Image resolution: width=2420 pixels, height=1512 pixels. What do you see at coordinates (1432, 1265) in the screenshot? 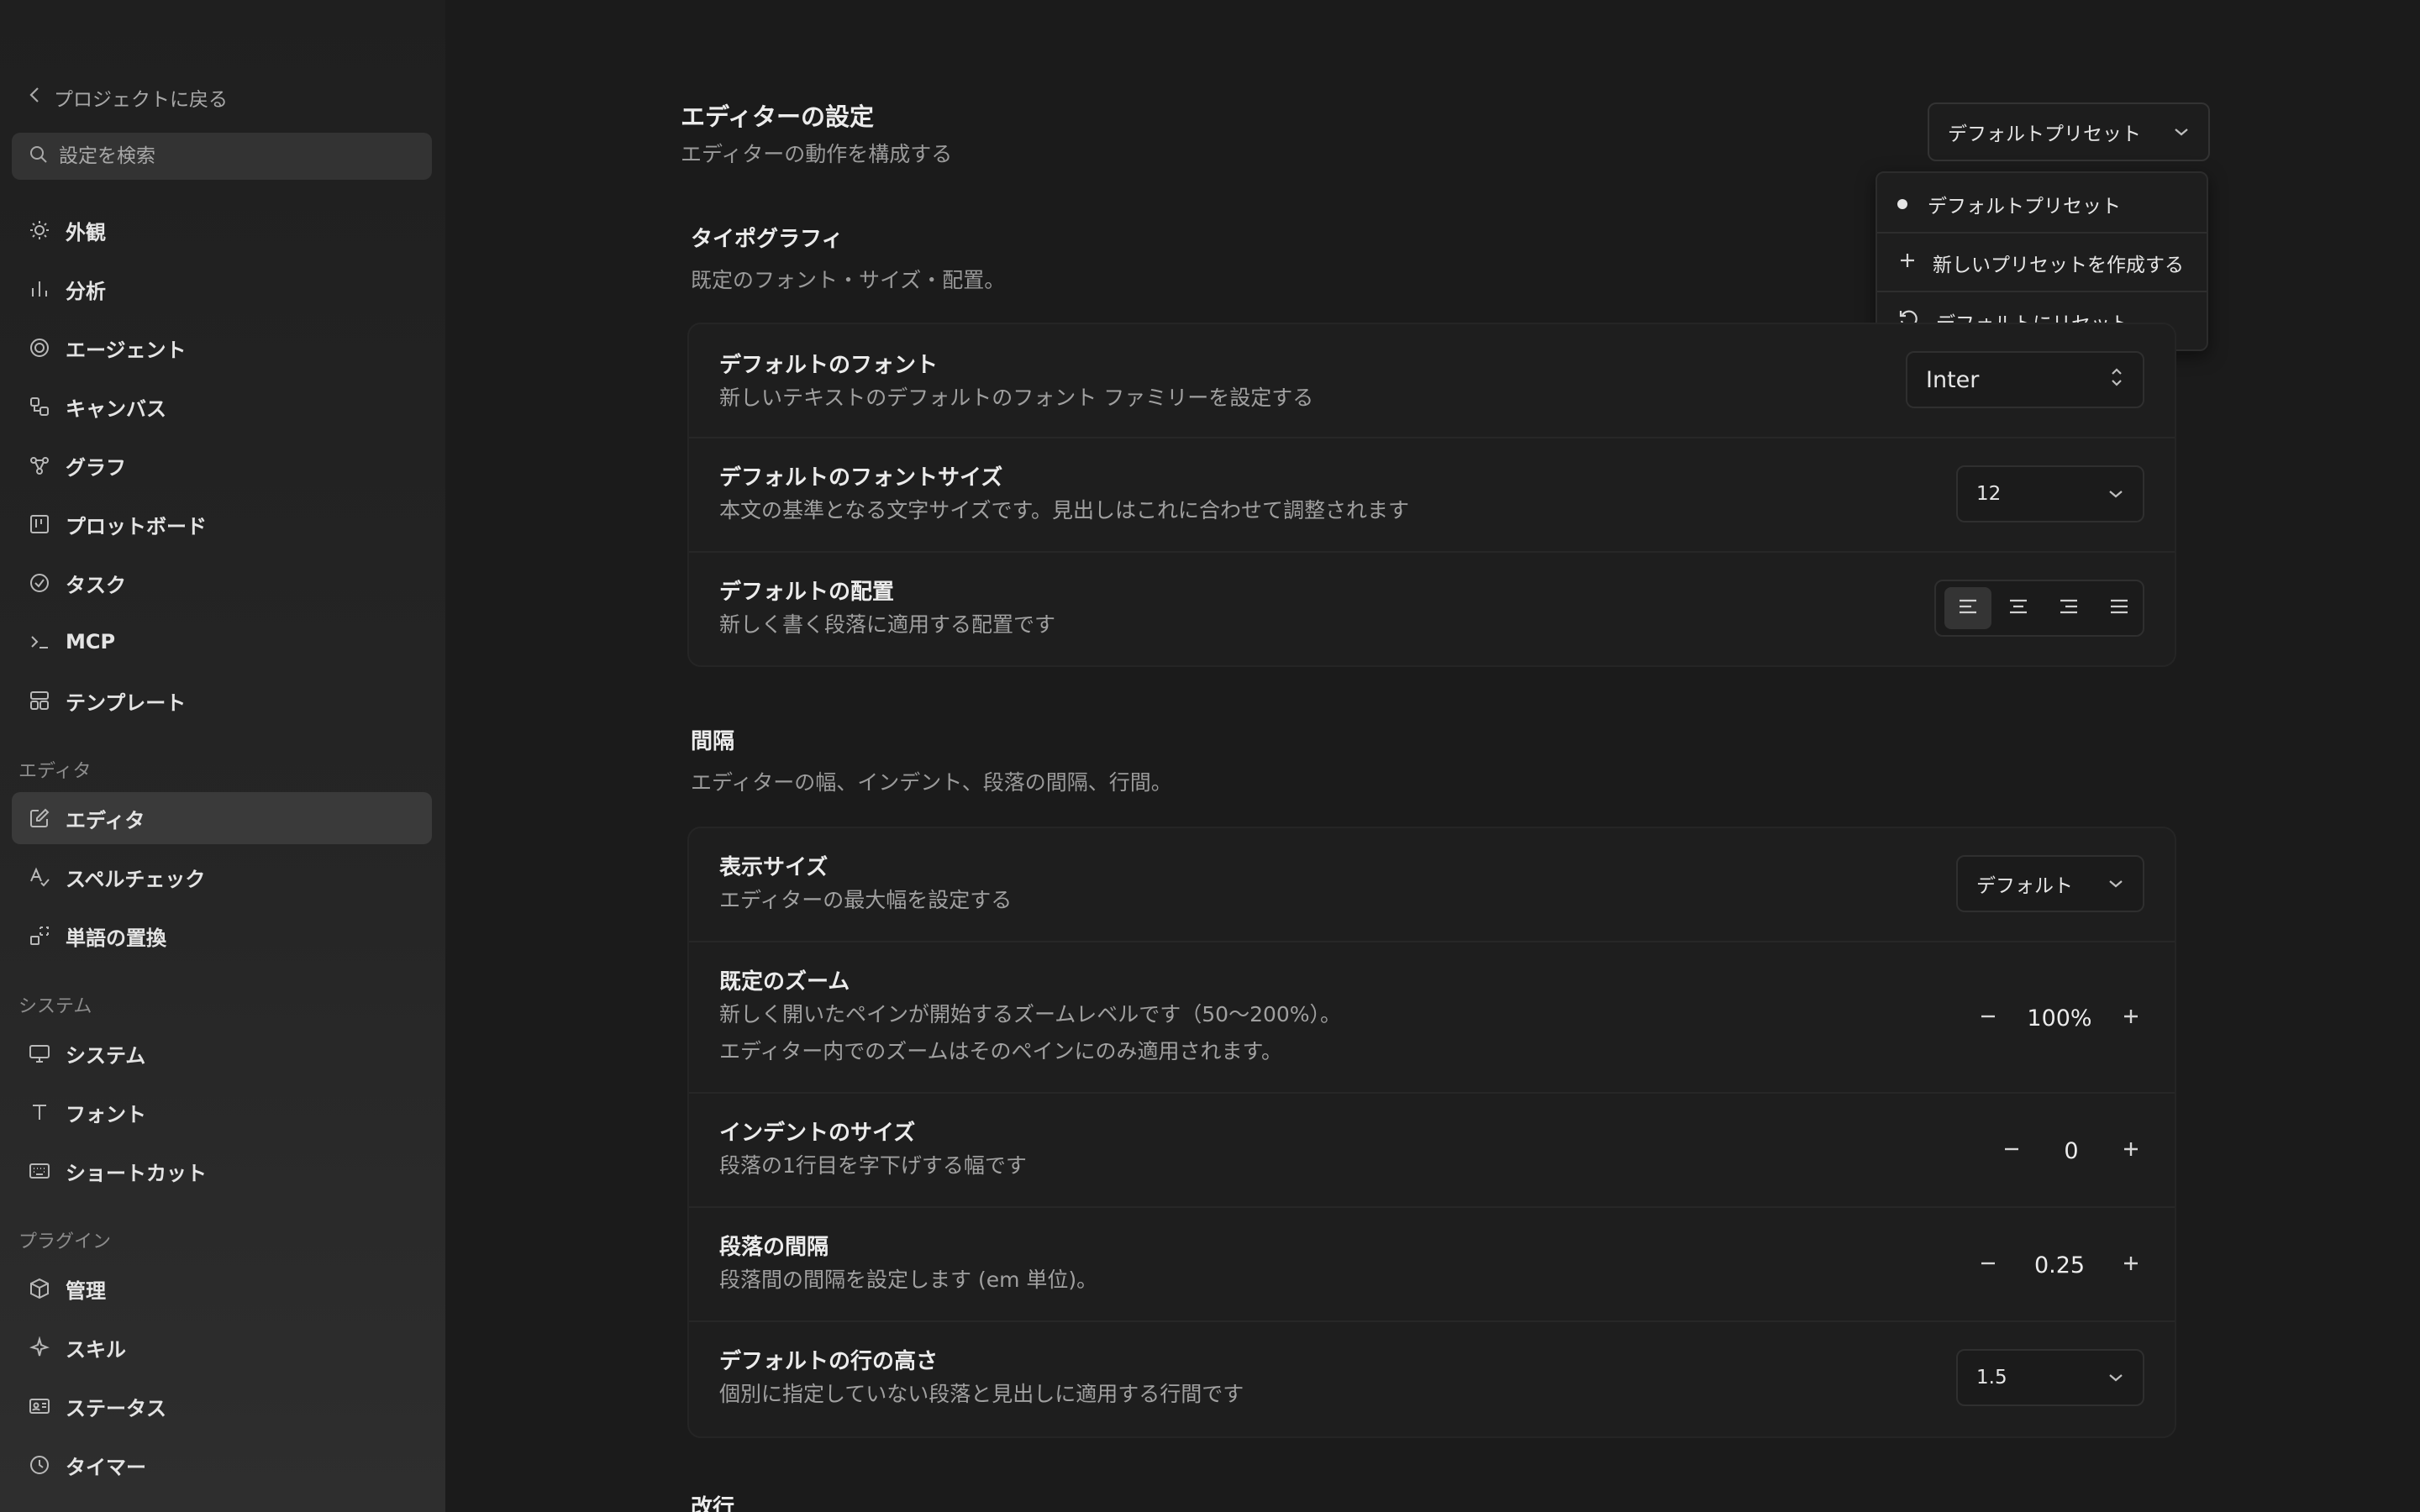
I see `setting-row-paragraph-spacing: 段落の間隔 段落間の間隔を設定します (em 単位)。 0.25` at bounding box center [1432, 1265].